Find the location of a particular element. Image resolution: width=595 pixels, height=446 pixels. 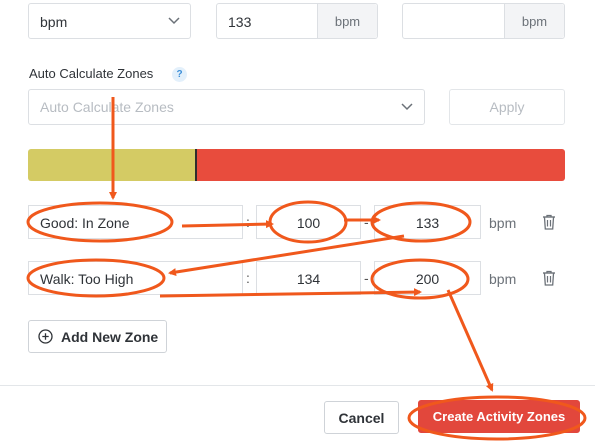

zone-to-text: 200 is located at coordinates (427, 279).